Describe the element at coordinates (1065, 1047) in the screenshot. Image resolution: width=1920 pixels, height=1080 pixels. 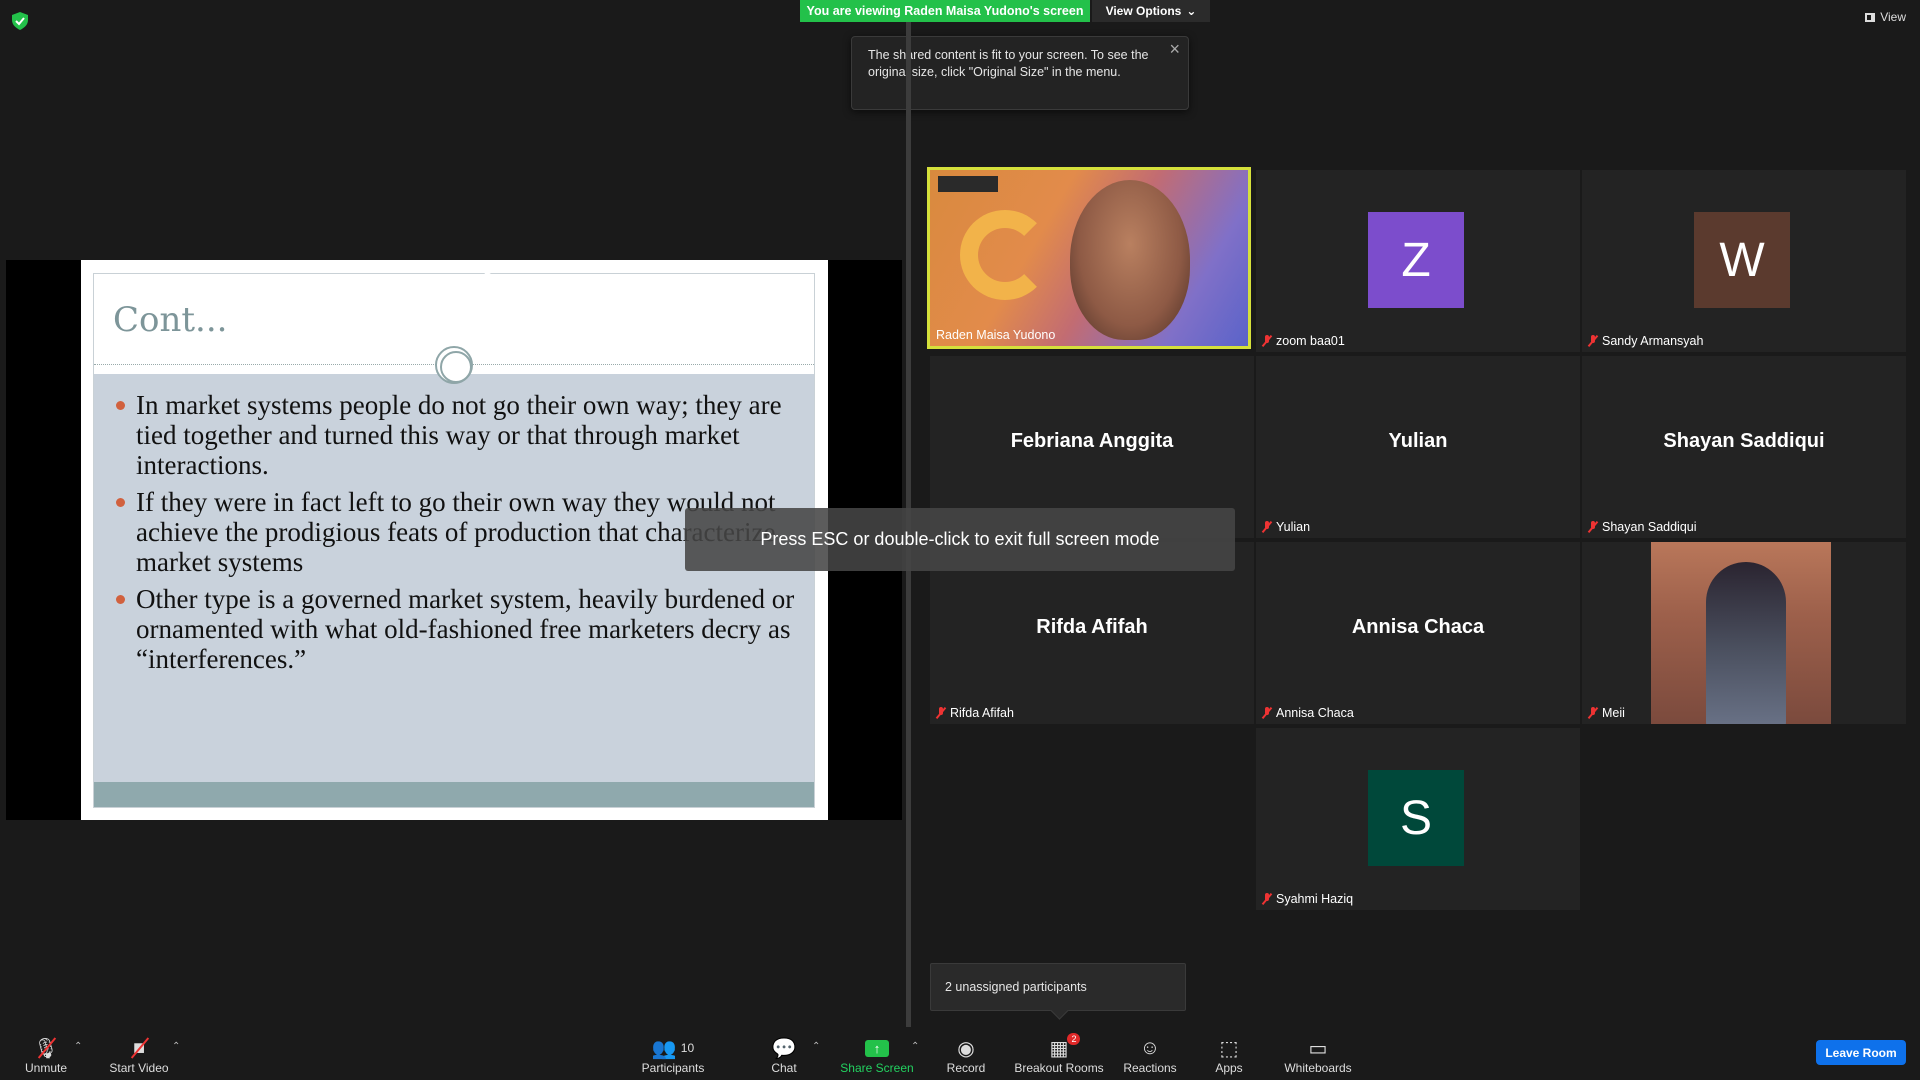
I see `breakout-rooms-icon: ▦ 2` at that location.